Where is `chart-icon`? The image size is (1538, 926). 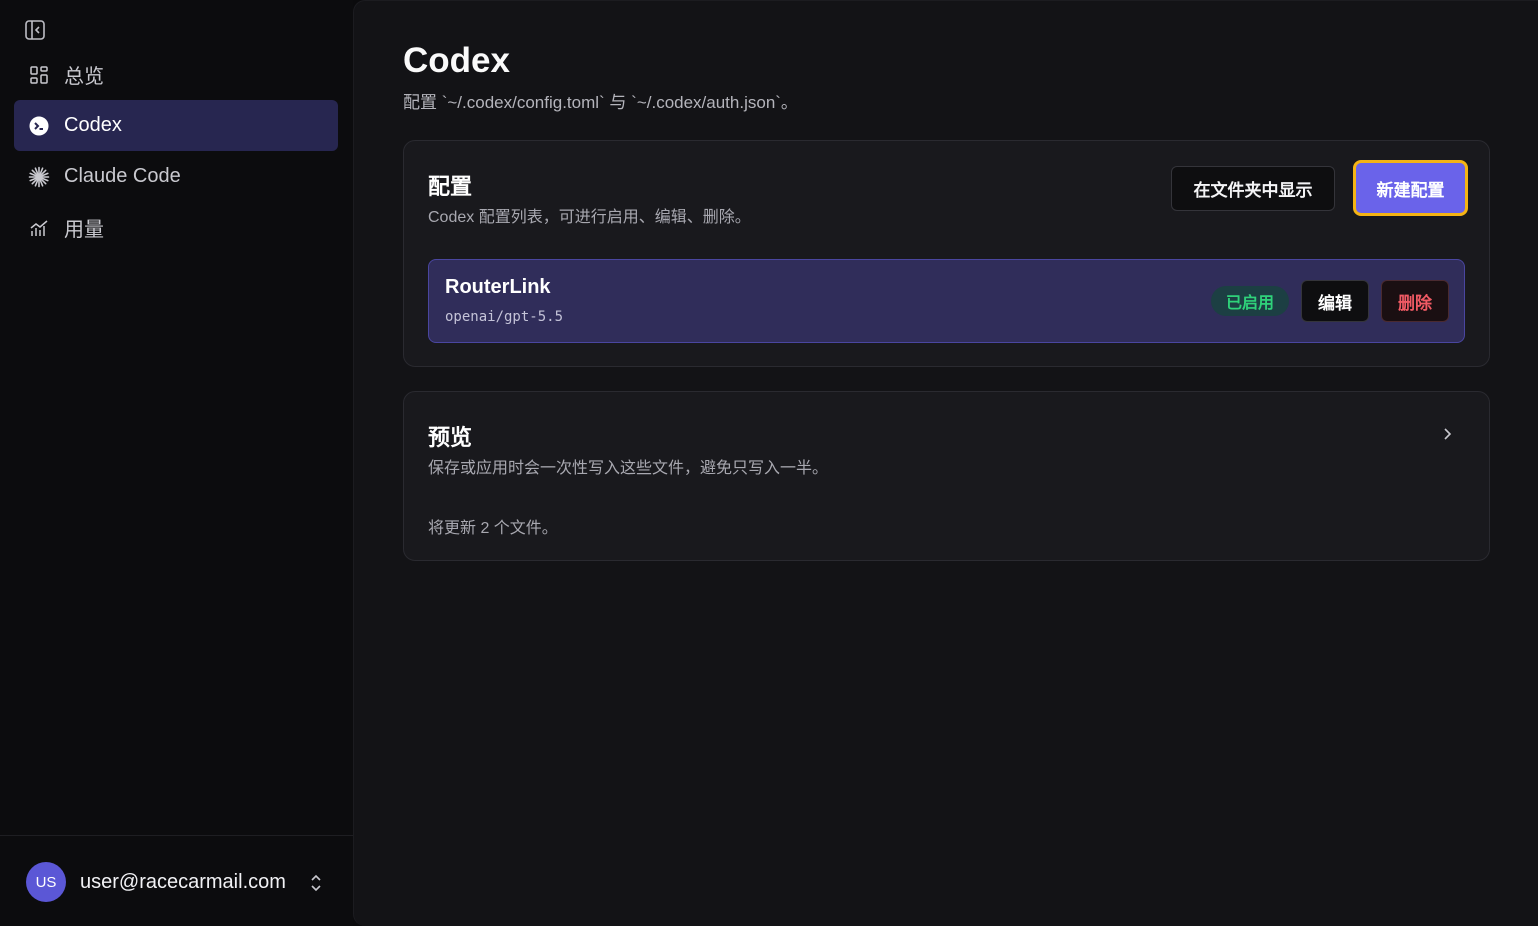 chart-icon is located at coordinates (39, 228).